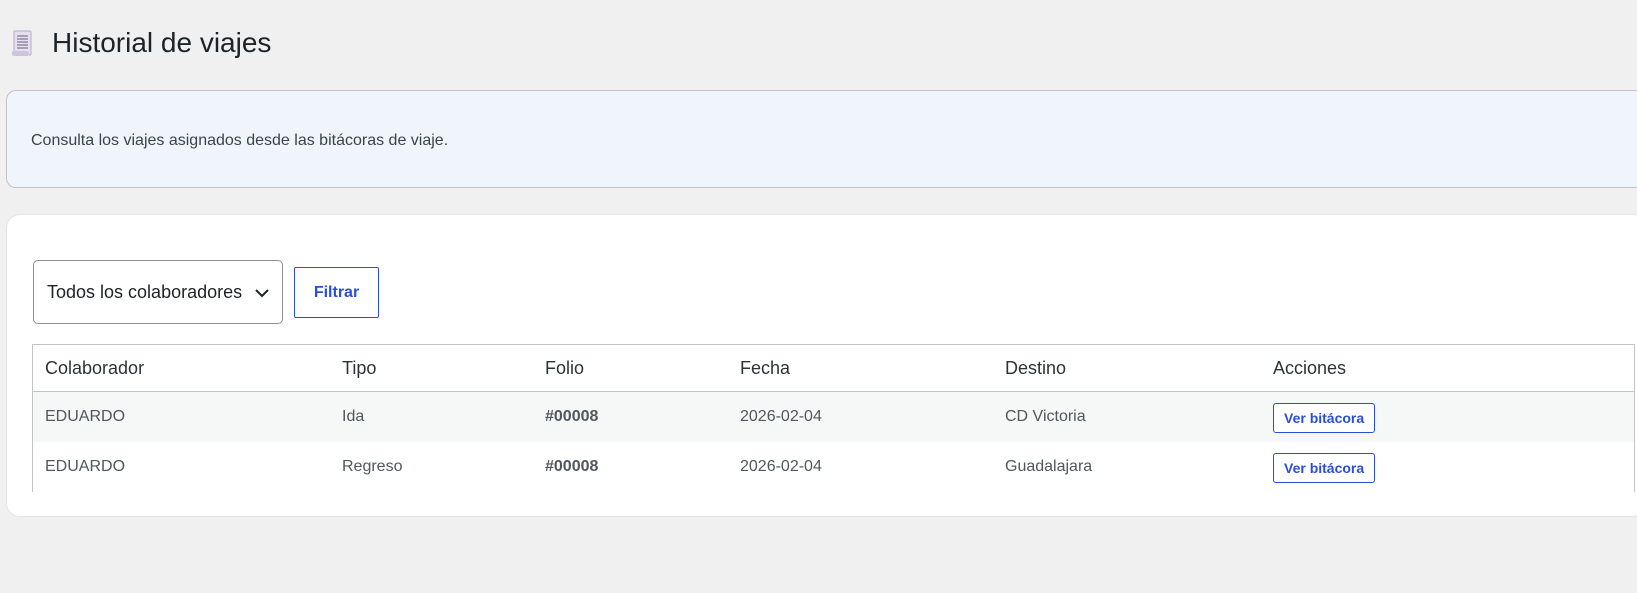  Describe the element at coordinates (262, 293) in the screenshot. I see `chevron-down-icon` at that location.